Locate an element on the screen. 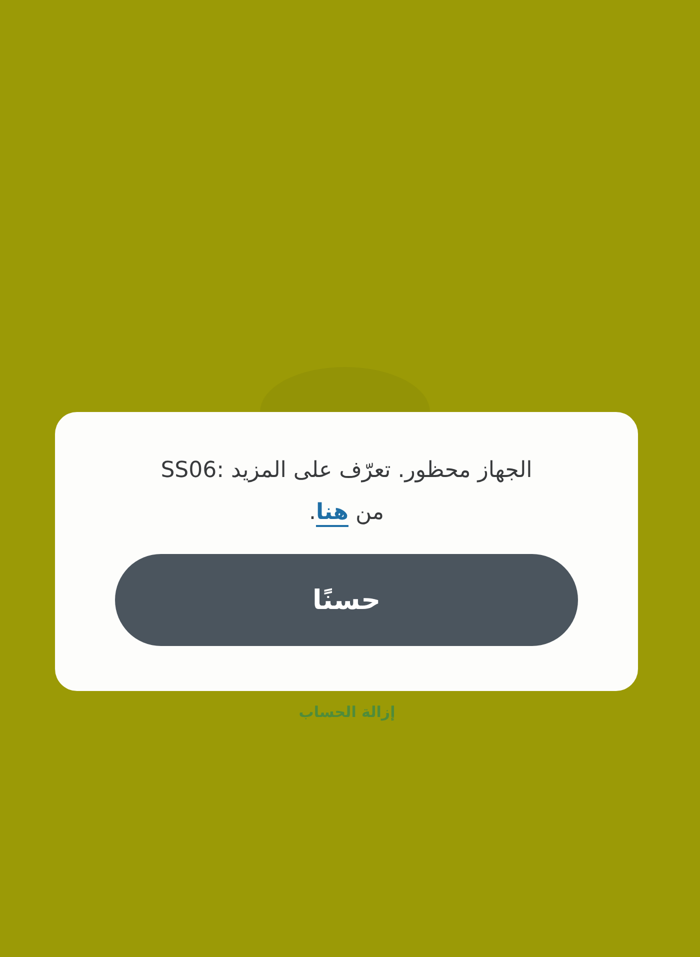  ok-button: حسنًا is located at coordinates (346, 600).